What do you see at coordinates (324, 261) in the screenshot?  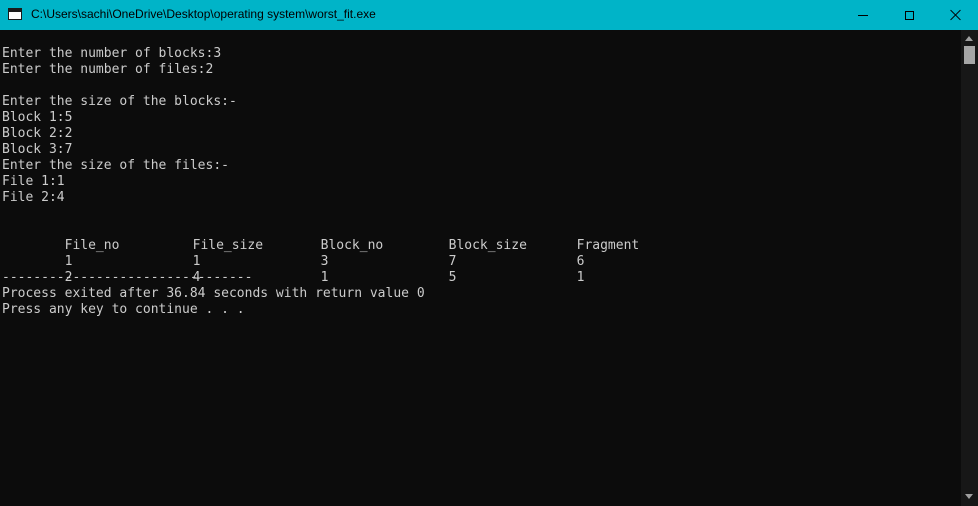 I see `table-cell: 3` at bounding box center [324, 261].